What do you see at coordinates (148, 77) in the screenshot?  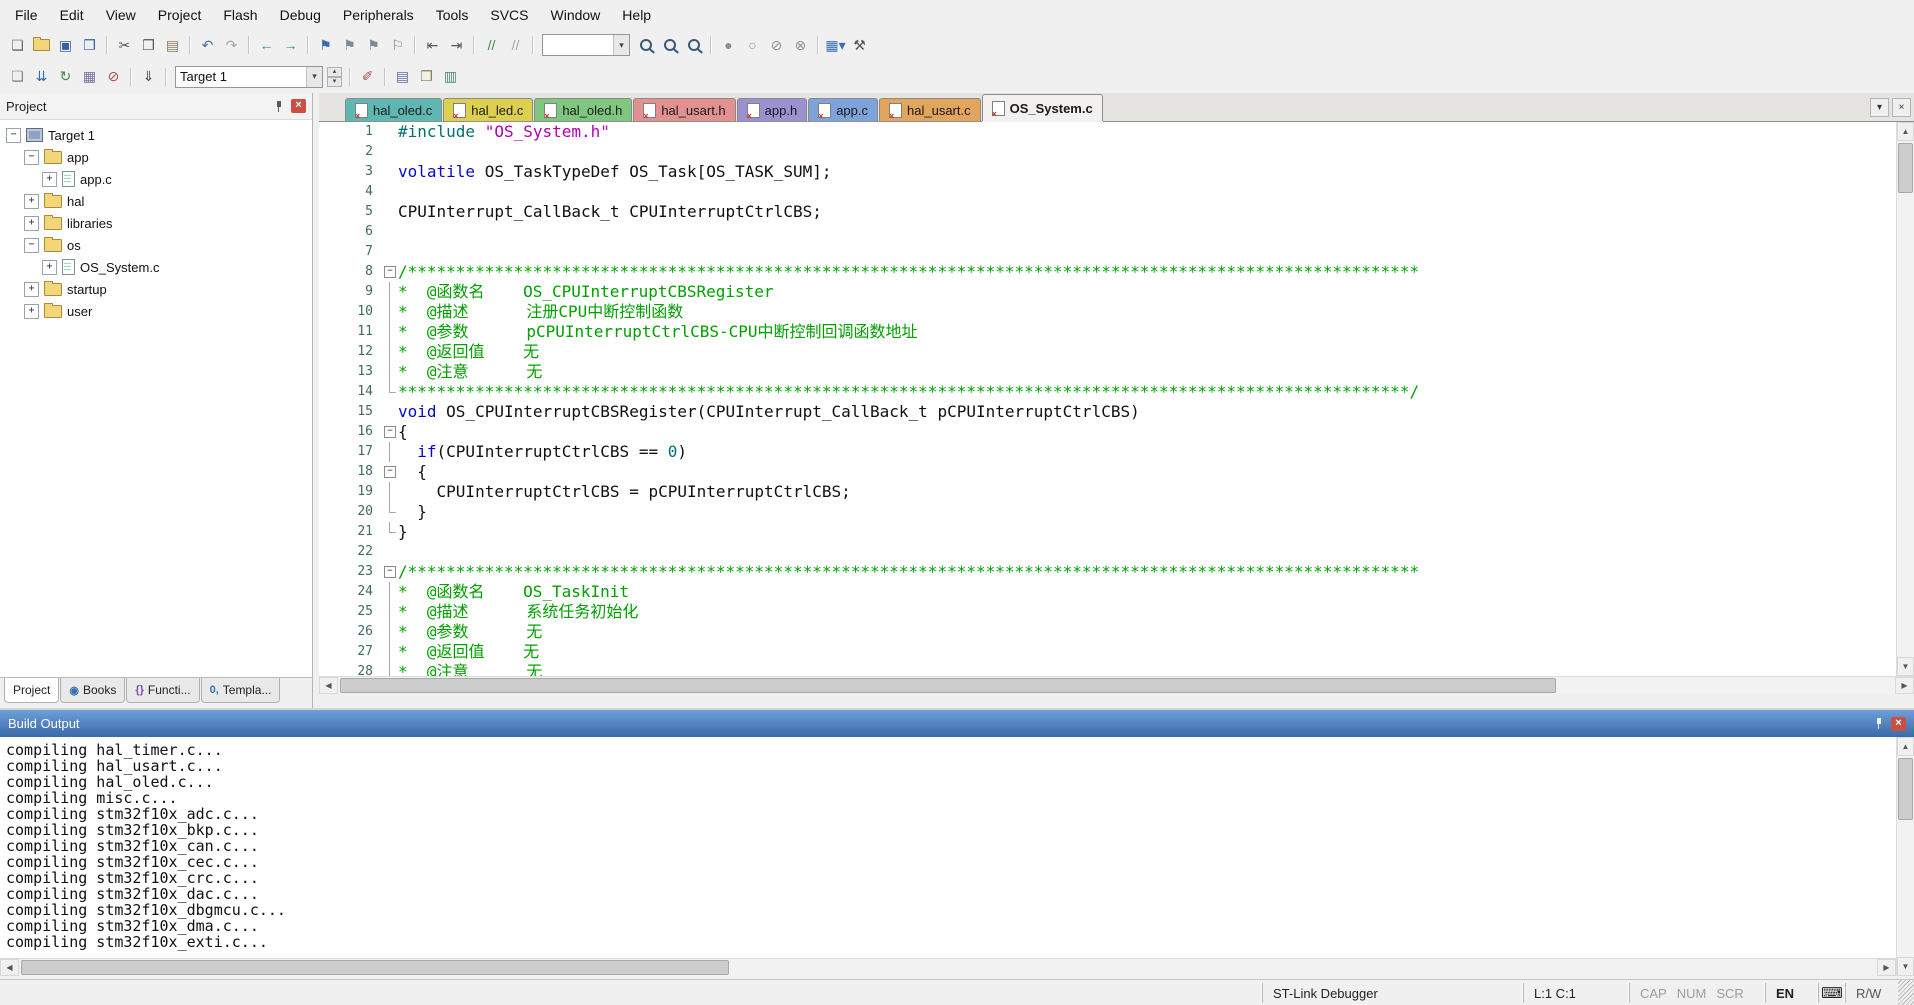 I see `download-icon: ⇓` at bounding box center [148, 77].